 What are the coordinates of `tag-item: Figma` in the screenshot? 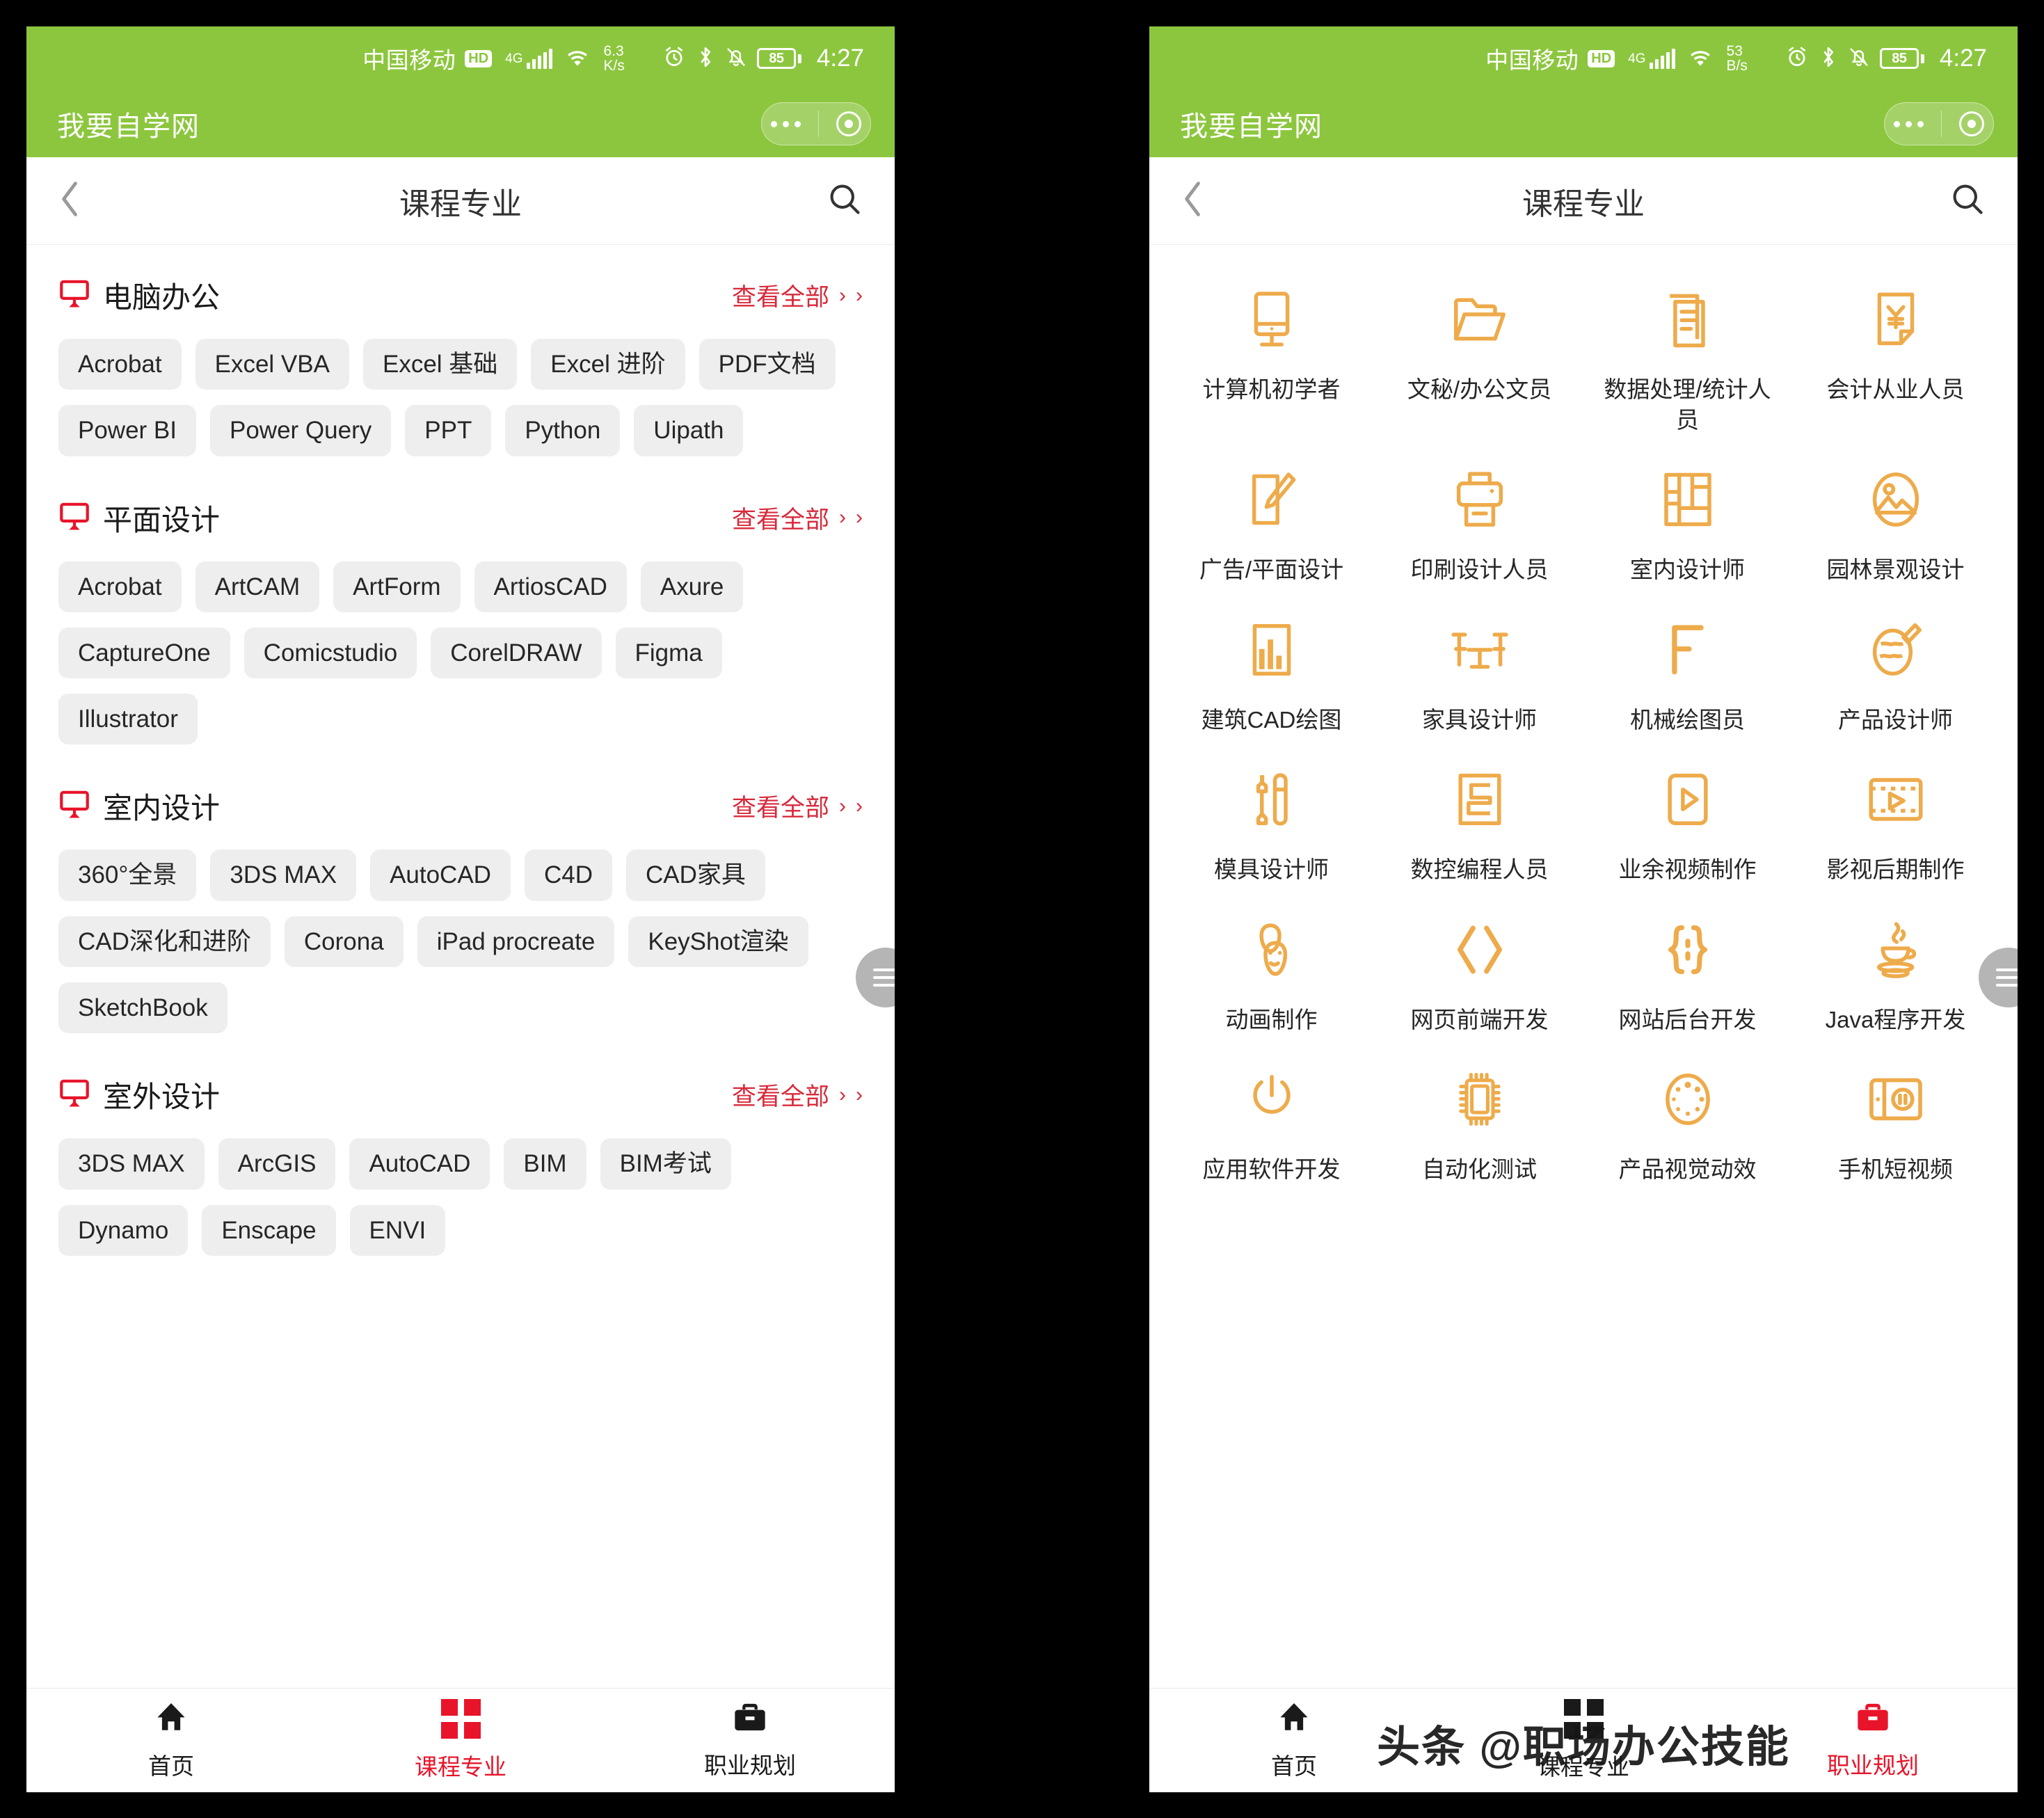 It's located at (668, 653).